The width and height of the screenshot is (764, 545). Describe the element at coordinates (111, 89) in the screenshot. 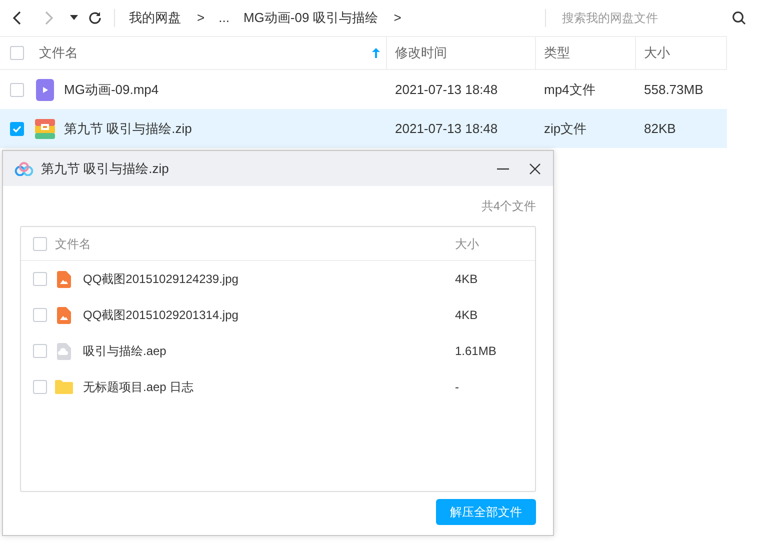

I see `file-name: MG动画-09.mp4` at that location.